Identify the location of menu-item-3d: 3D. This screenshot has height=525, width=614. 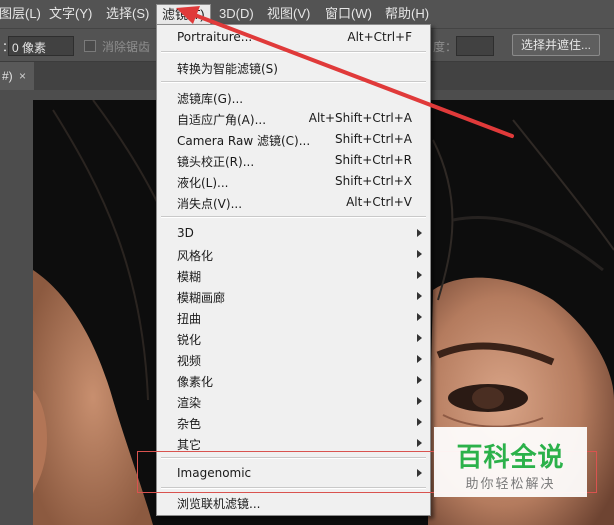
(293, 233).